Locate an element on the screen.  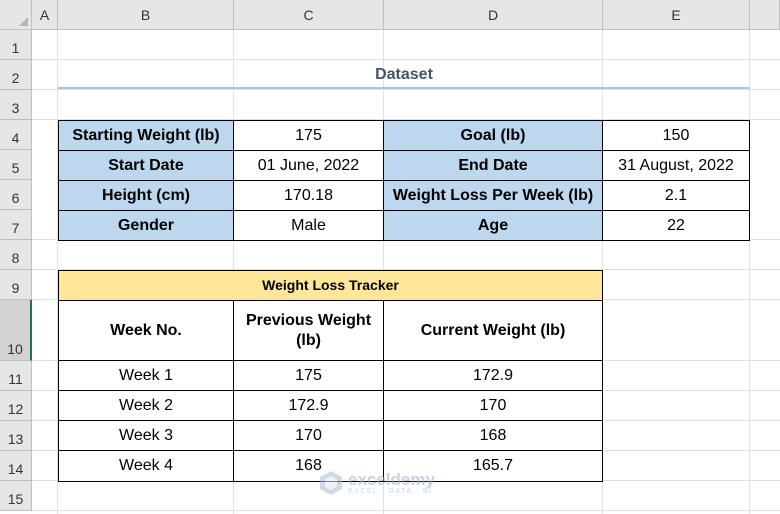
title-underline is located at coordinates (404, 88).